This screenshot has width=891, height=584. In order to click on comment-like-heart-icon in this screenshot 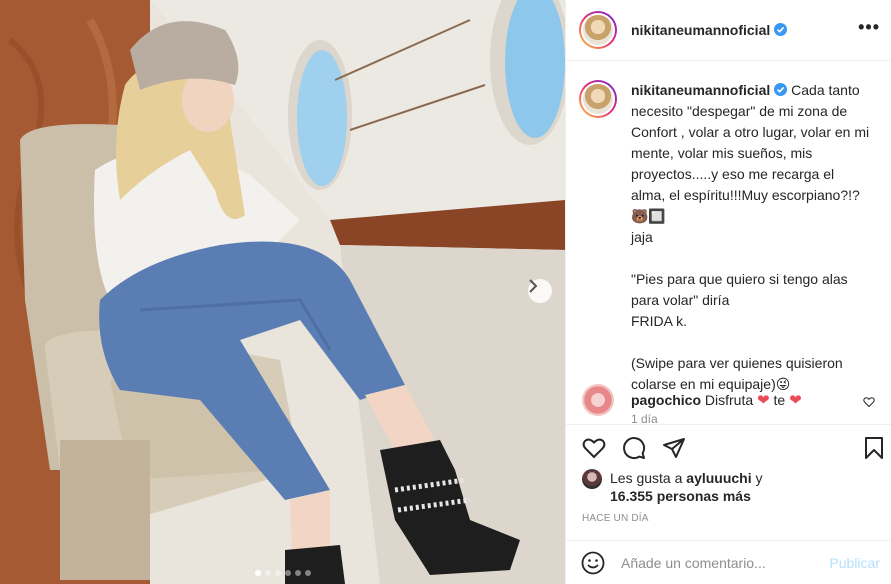, I will do `click(869, 402)`.